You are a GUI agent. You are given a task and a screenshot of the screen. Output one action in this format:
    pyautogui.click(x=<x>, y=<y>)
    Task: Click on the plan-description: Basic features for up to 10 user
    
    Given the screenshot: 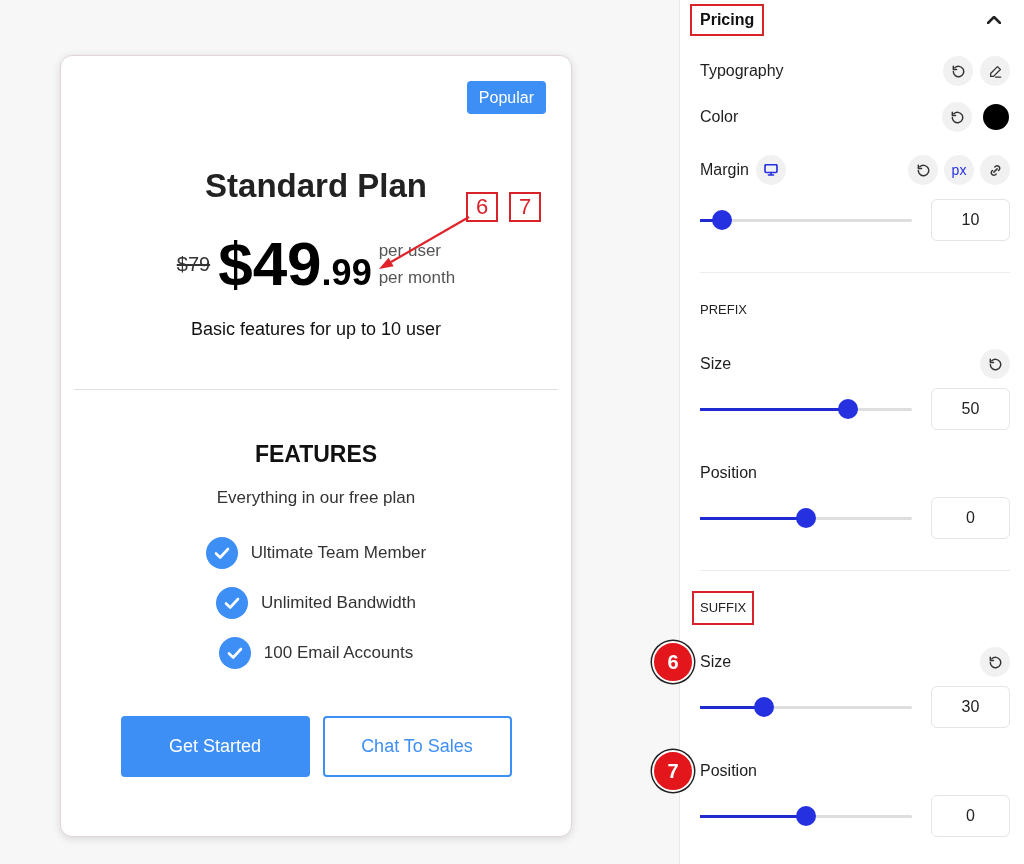 What is the action you would take?
    pyautogui.click(x=316, y=329)
    